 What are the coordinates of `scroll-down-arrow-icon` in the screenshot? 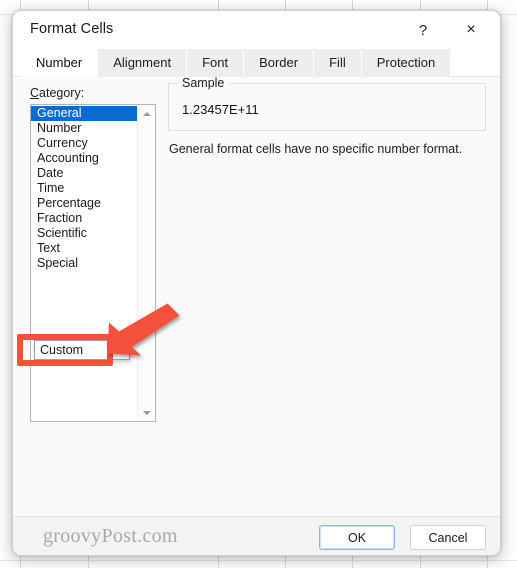 It's located at (146, 412).